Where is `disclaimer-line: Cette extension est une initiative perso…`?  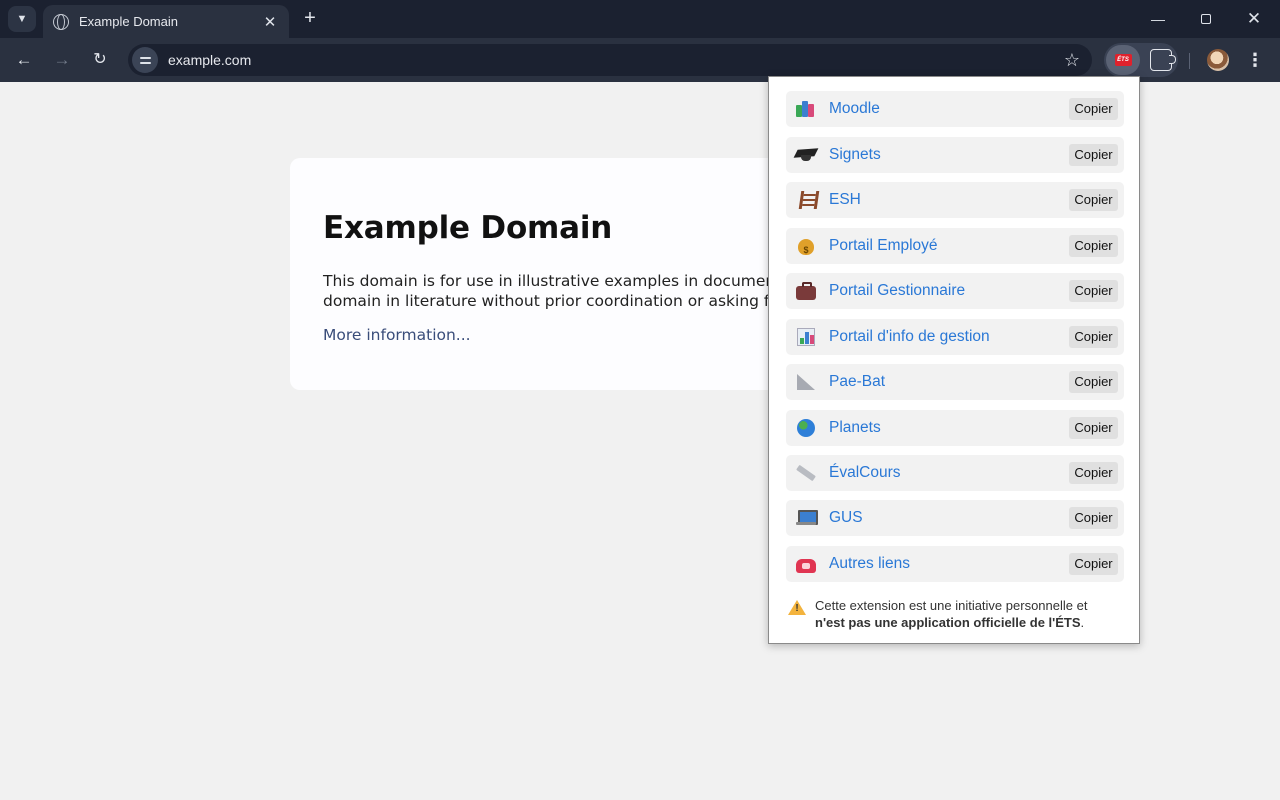 disclaimer-line: Cette extension est une initiative perso… is located at coordinates (951, 605).